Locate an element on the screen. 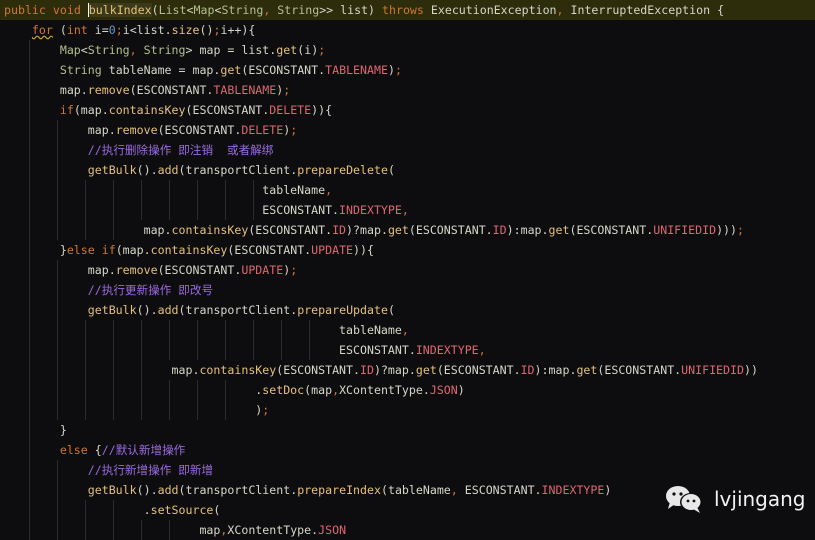 The width and height of the screenshot is (815, 540). code-line: //执行更新操作 即改号 is located at coordinates (407, 290).